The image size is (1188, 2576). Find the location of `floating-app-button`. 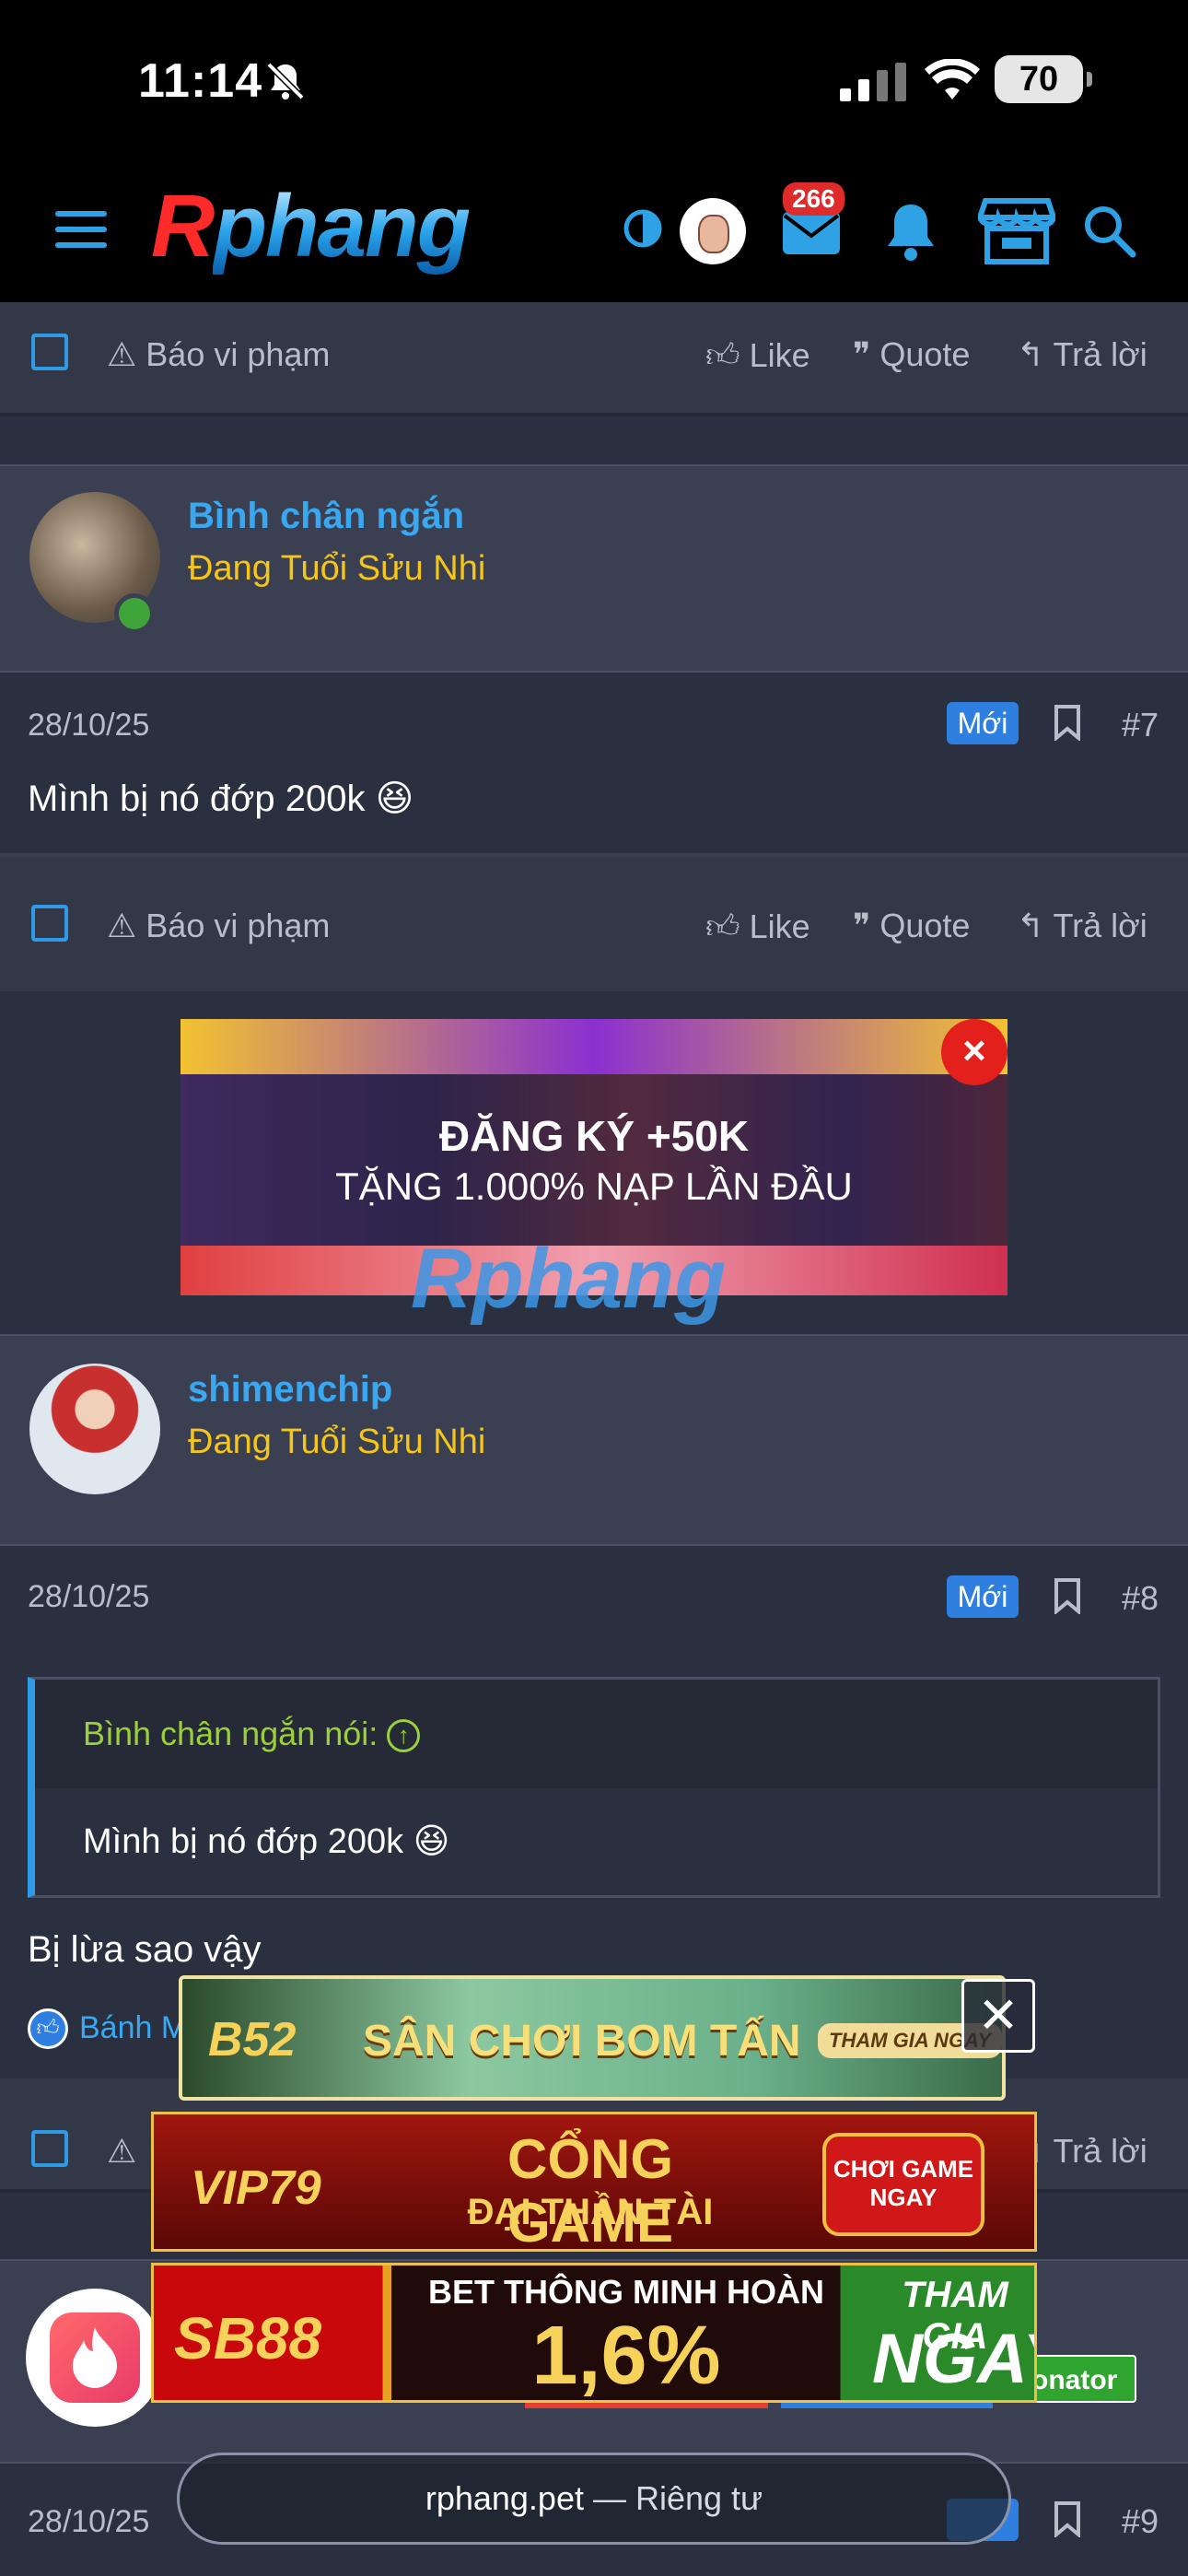

floating-app-button is located at coordinates (95, 2358).